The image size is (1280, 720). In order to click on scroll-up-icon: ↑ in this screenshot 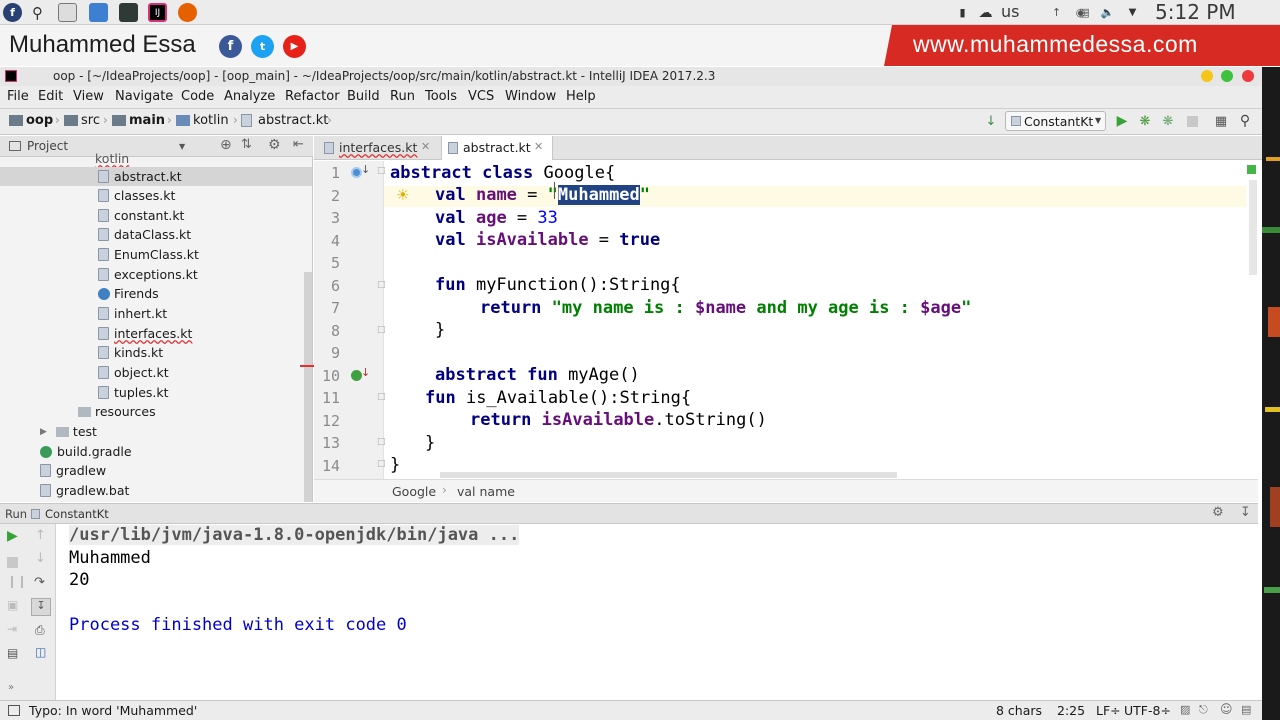, I will do `click(40, 535)`.